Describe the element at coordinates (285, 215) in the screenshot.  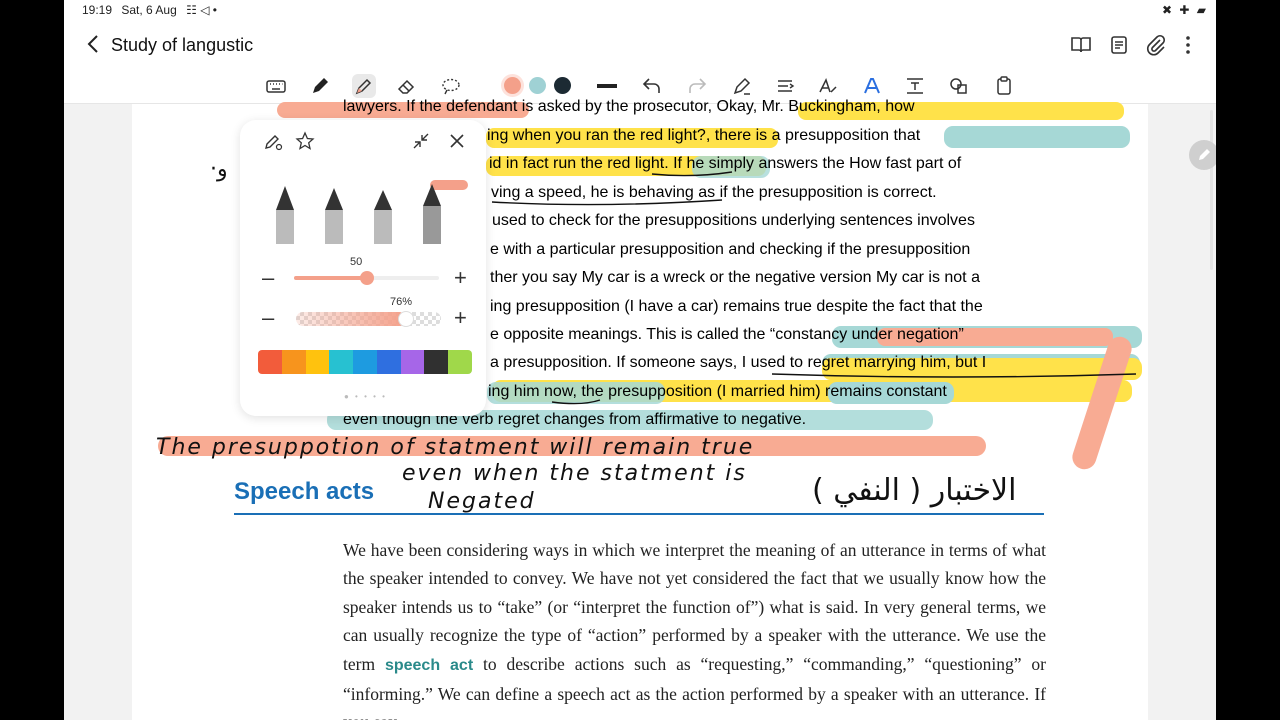
I see `fountain-pen-icon` at that location.